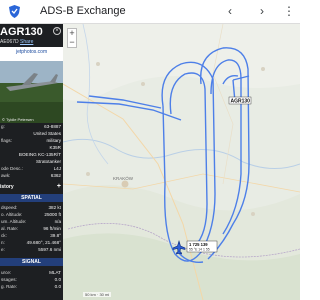 The height and width of the screenshot is (300, 320). What do you see at coordinates (31, 249) in the screenshot?
I see `spatial-row: e: 5597.6 nmi` at bounding box center [31, 249].